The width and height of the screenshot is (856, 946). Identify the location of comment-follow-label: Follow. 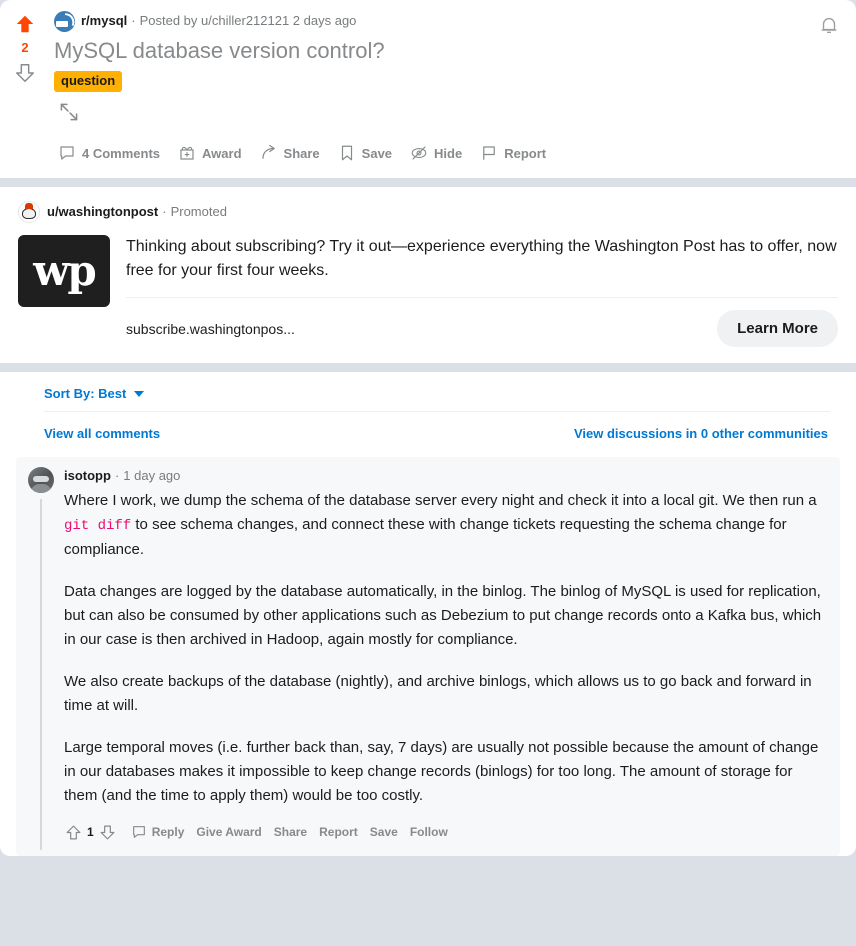
(428, 832).